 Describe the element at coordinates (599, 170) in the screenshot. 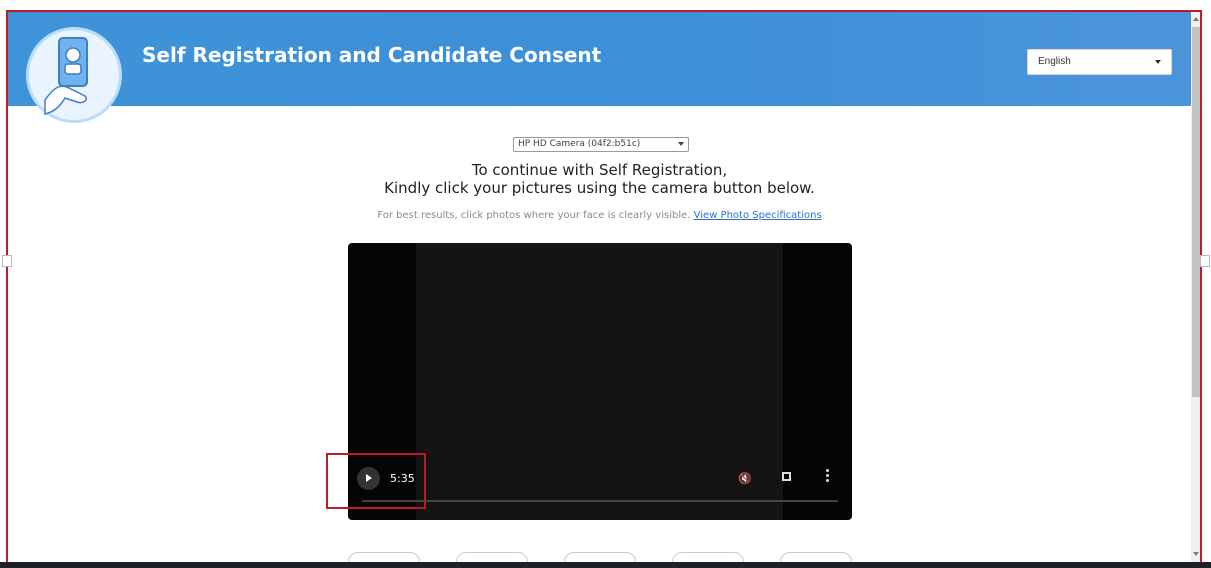

I see `instruction-line-1: To continue with Self Registration,` at that location.